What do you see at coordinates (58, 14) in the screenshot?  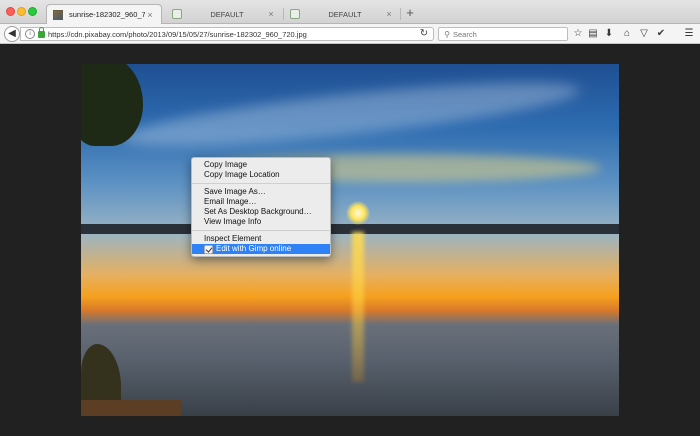 I see `image-thumbnail-icon` at bounding box center [58, 14].